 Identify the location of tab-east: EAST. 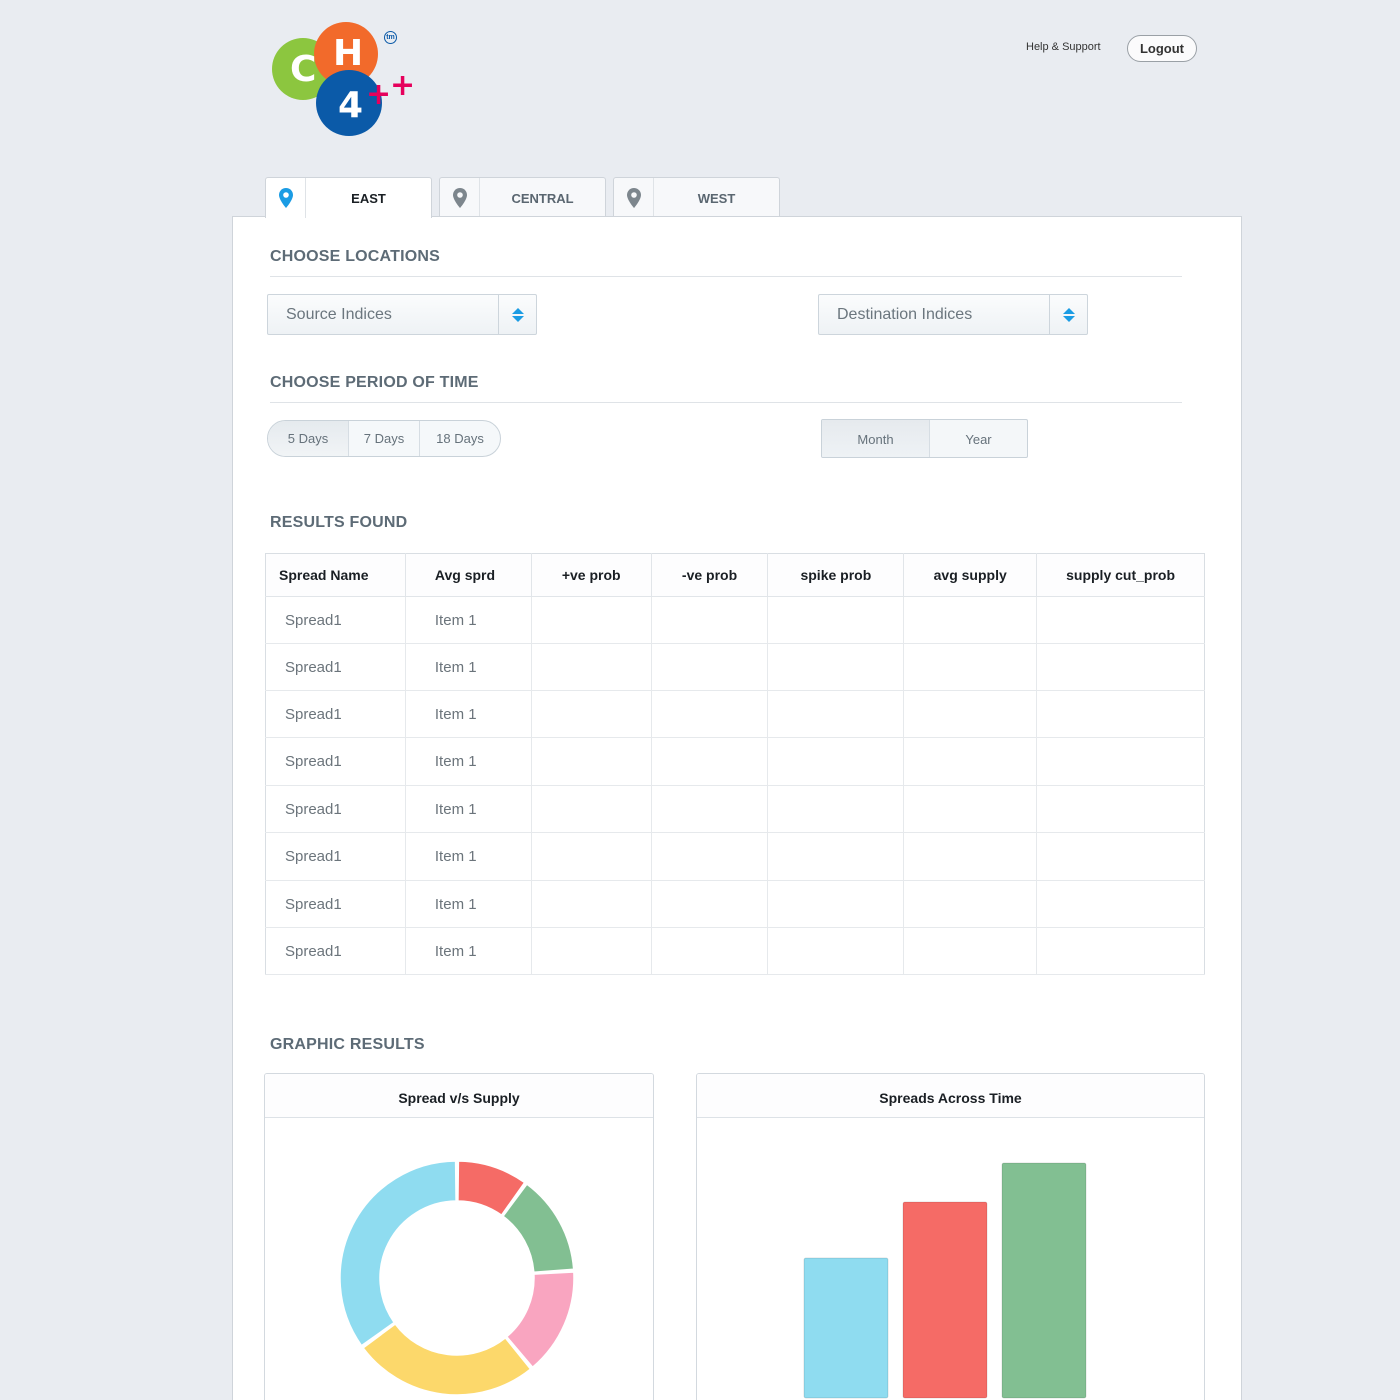
(348, 197).